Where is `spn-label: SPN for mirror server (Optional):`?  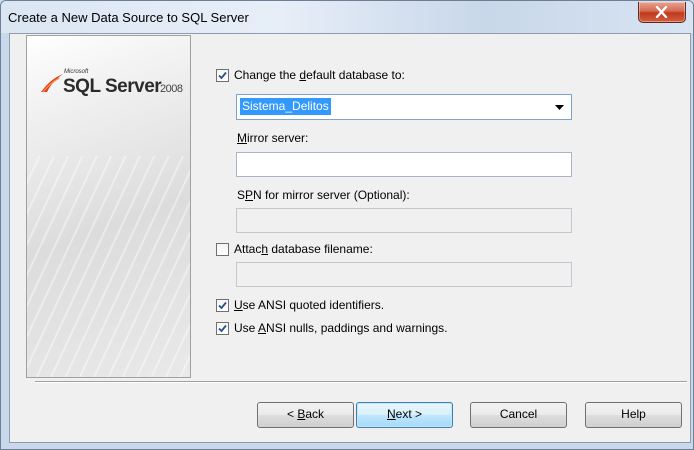 spn-label: SPN for mirror server (Optional): is located at coordinates (323, 195).